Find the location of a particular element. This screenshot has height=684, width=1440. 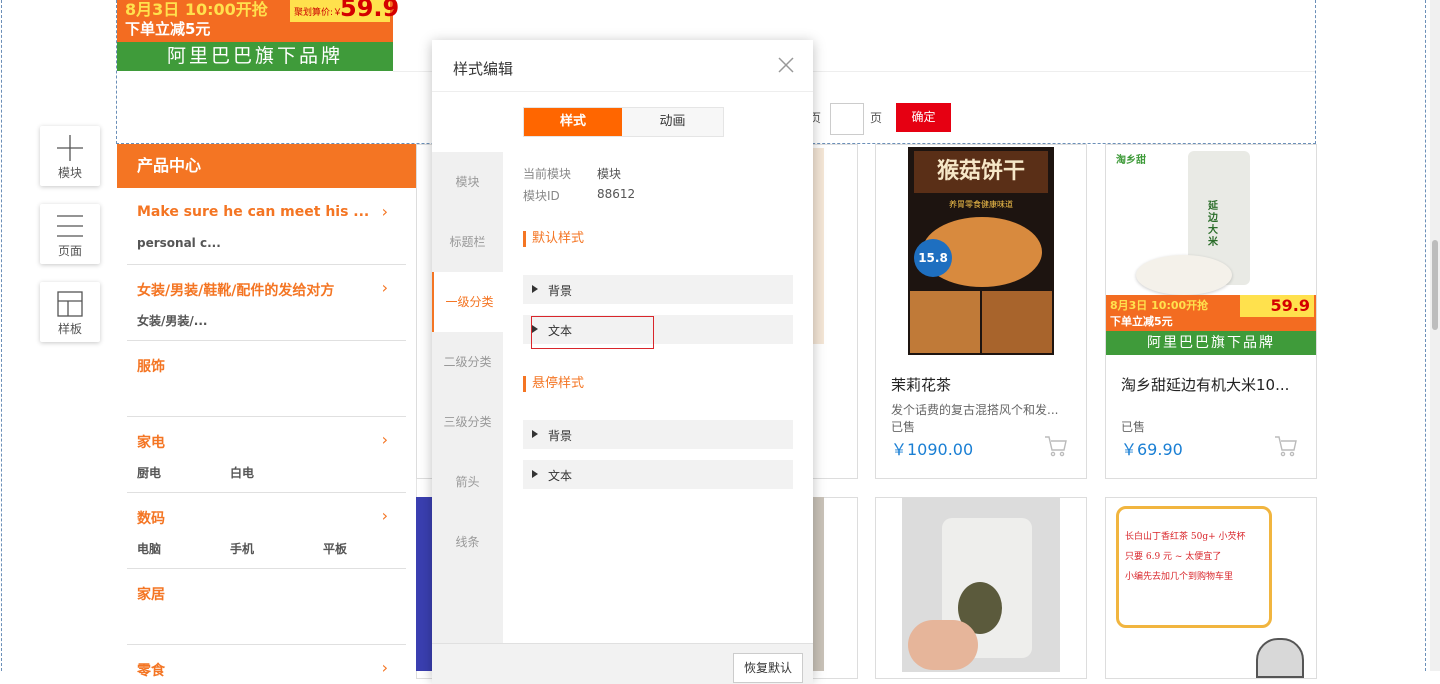

element-nav: 模块 标题栏 一级分类 二级分类 三级分类 箭头 线条 is located at coordinates (468, 416).